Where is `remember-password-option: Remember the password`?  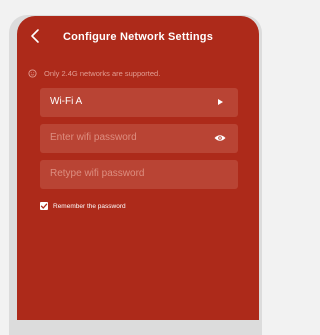
remember-password-option: Remember the password is located at coordinates (83, 206).